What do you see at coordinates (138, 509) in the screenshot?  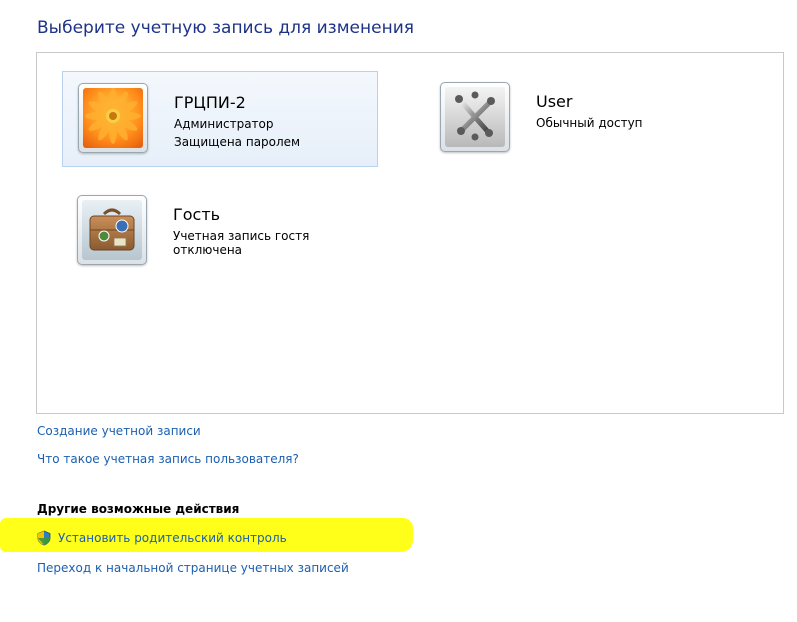 I see `other-actions-heading: Другие возможные действия` at bounding box center [138, 509].